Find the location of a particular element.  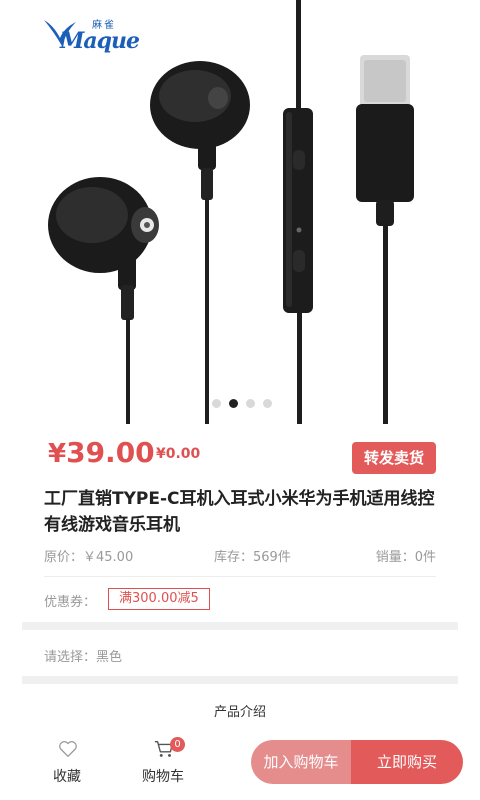

original-price: 原价：￥45.00 is located at coordinates (89, 557).